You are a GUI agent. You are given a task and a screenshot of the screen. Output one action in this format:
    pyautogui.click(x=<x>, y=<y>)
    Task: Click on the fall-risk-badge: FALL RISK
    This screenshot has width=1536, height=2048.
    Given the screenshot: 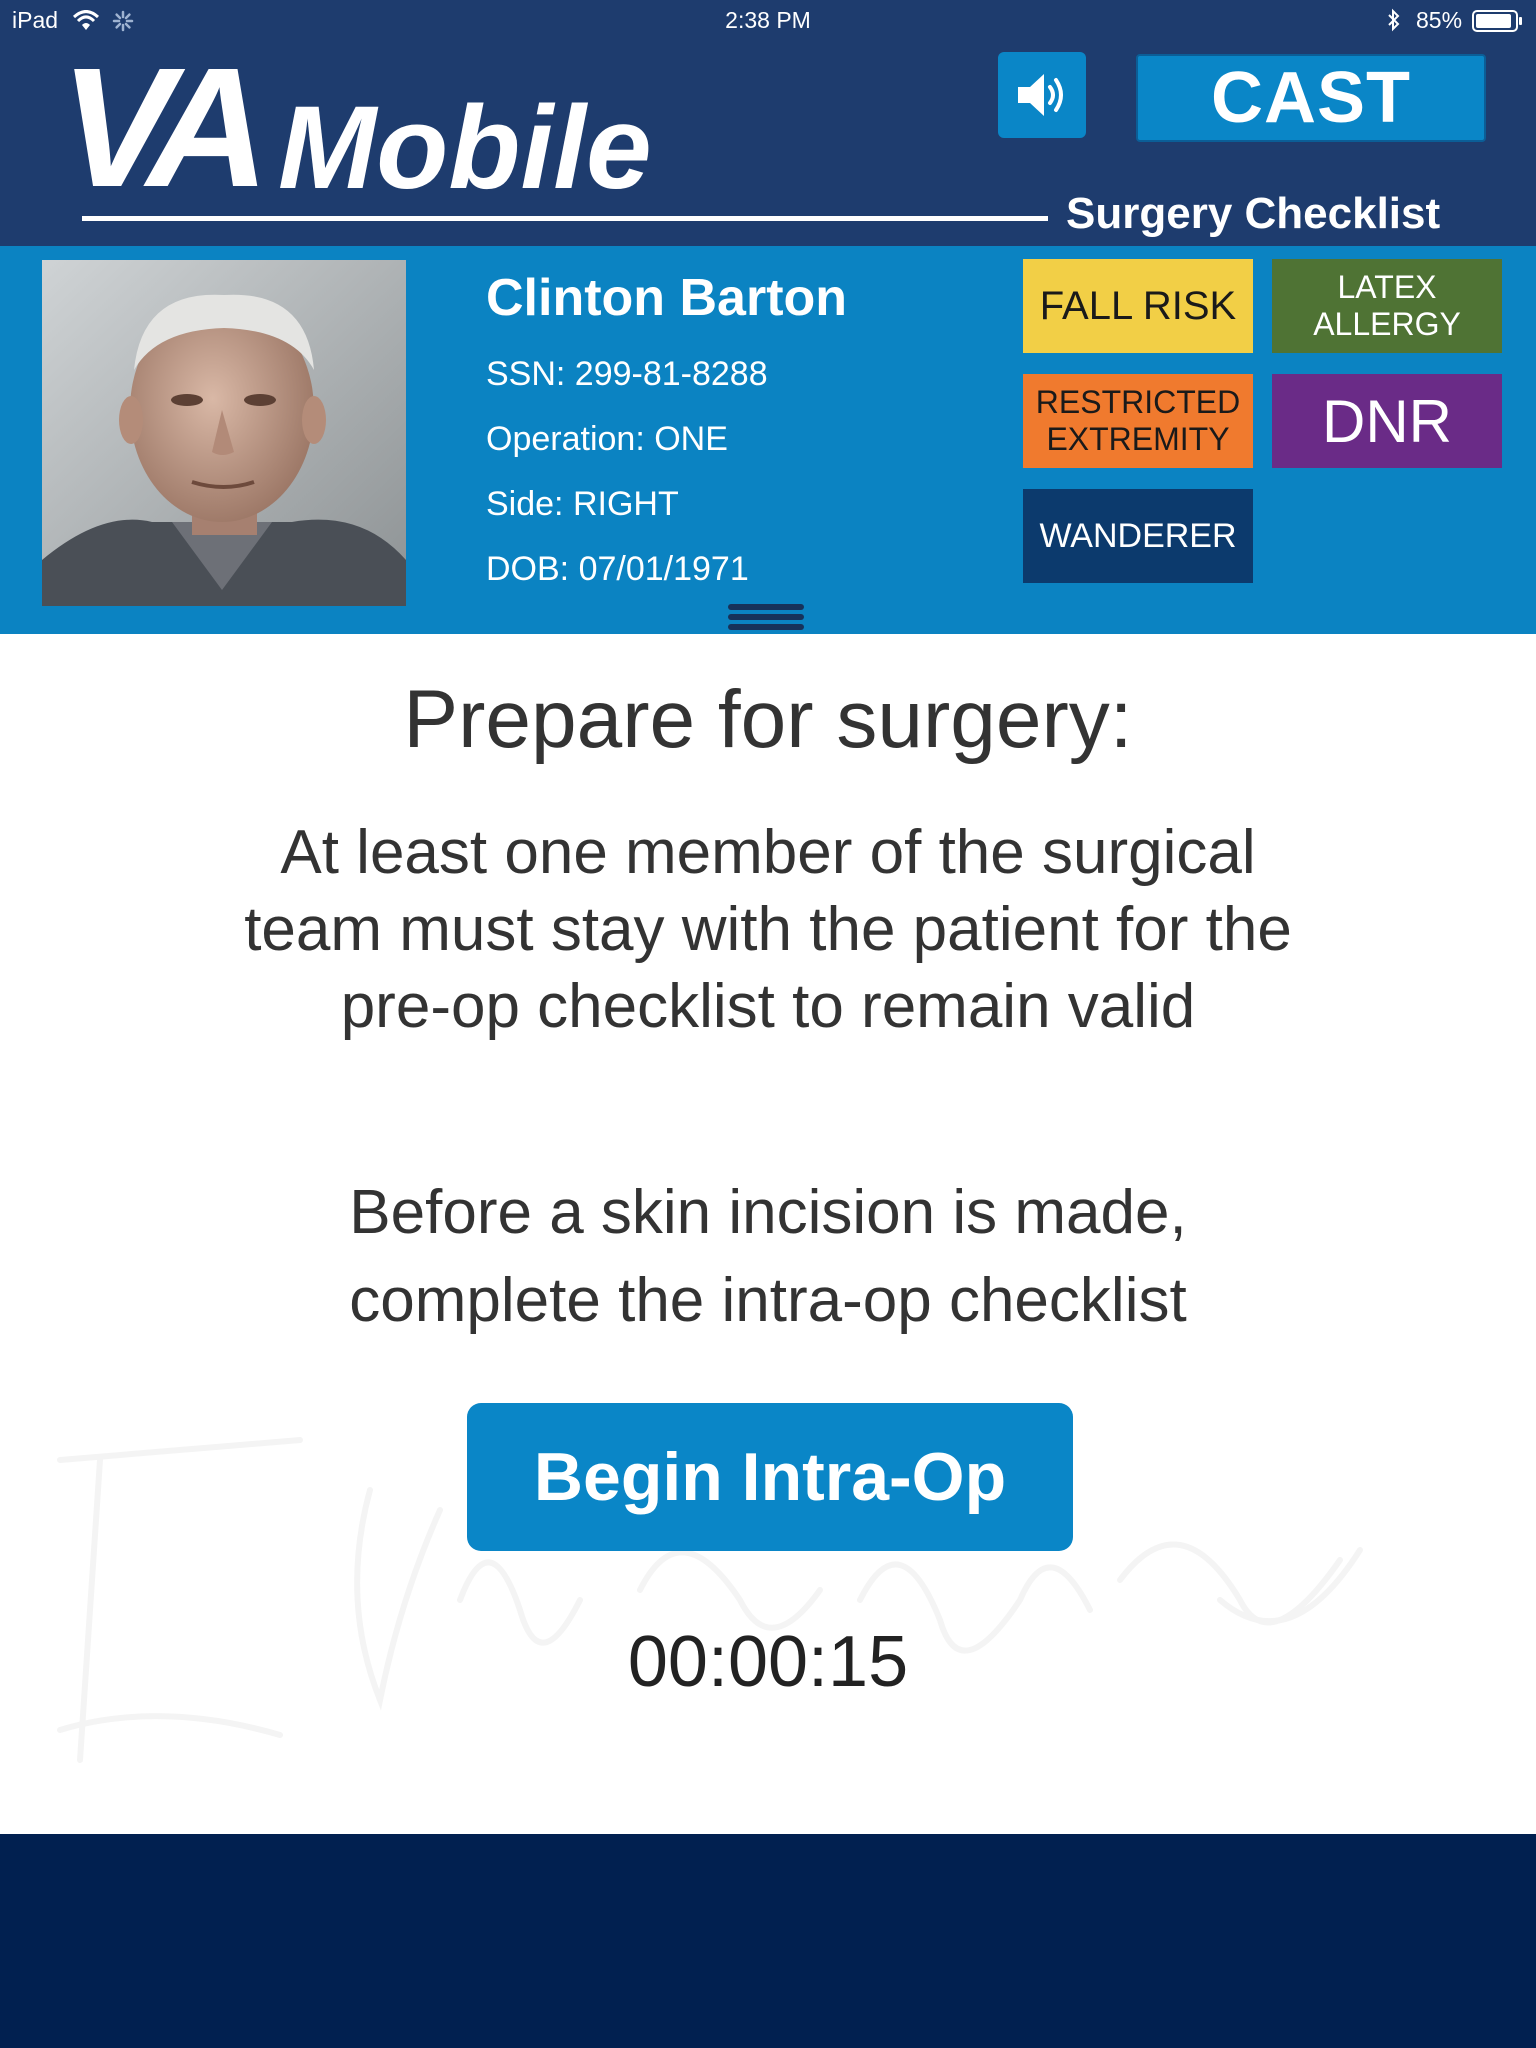 What is the action you would take?
    pyautogui.click(x=1138, y=306)
    